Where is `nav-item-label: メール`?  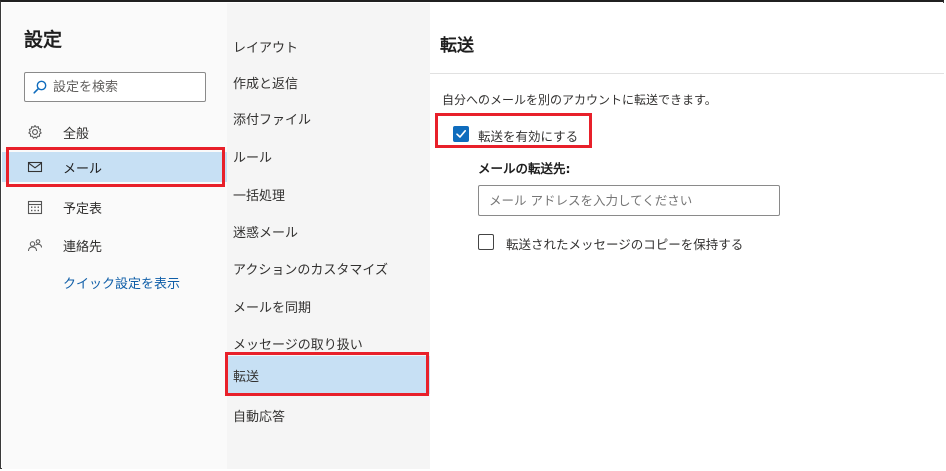 nav-item-label: メール is located at coordinates (83, 169).